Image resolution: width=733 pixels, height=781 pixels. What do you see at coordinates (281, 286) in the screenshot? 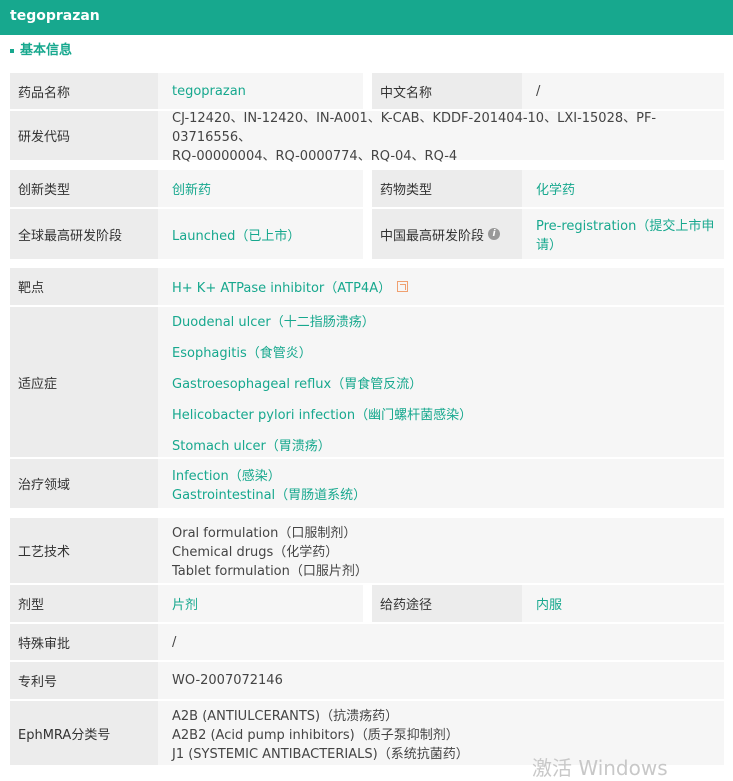
I see `target-text: H+ K+ ATPase inhibitor（ATP4A）` at bounding box center [281, 286].